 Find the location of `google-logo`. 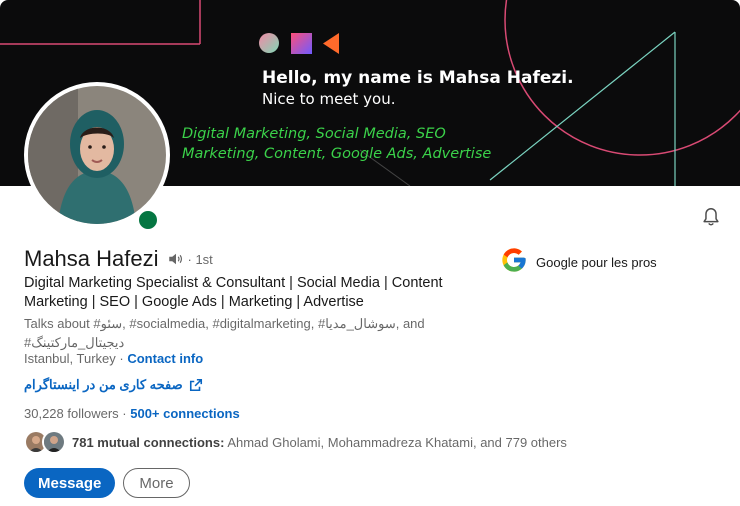

google-logo is located at coordinates (514, 262).